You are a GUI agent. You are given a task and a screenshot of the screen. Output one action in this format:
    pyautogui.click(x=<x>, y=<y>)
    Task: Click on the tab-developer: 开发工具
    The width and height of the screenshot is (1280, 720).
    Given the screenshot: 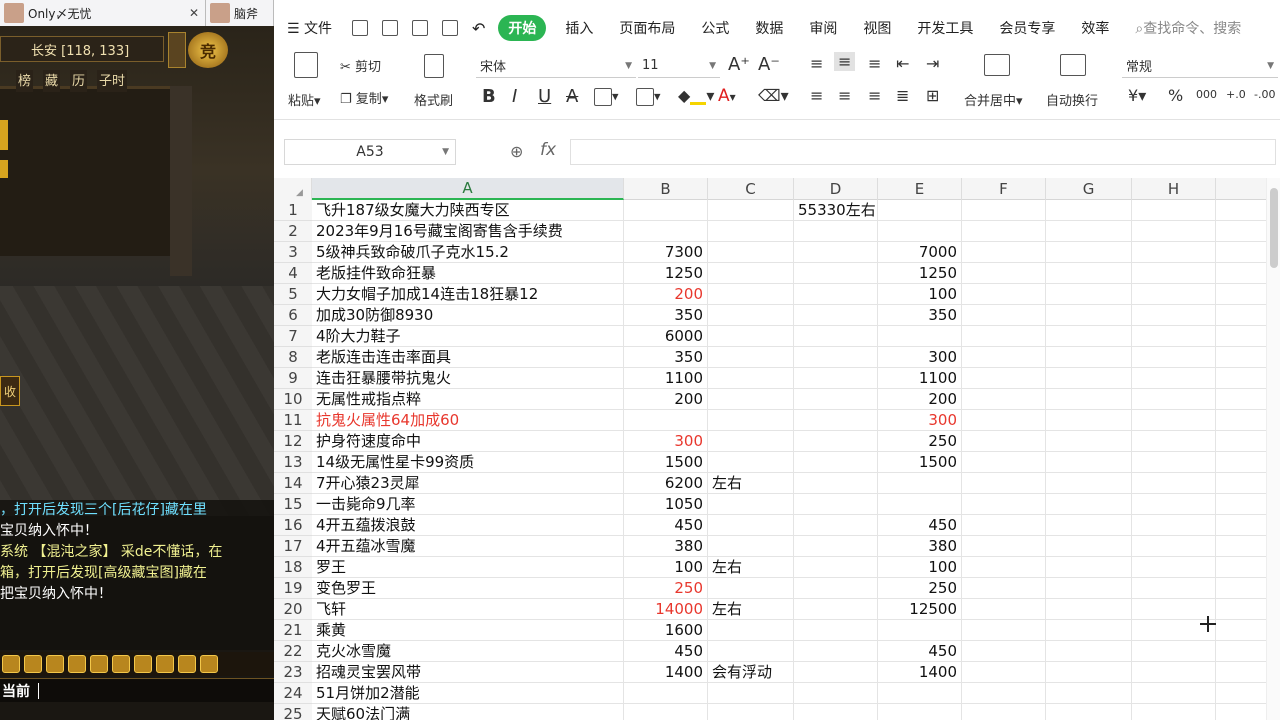 What is the action you would take?
    pyautogui.click(x=945, y=28)
    